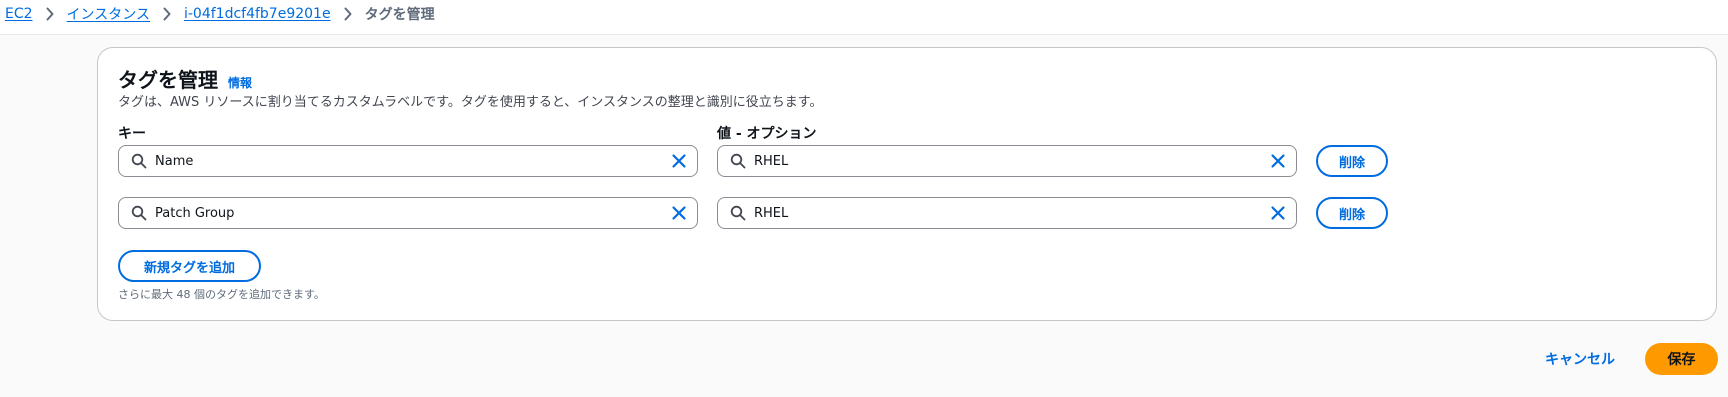  I want to click on tag-limit-note: さらに最大 48 個のタグを追加できます。, so click(221, 294).